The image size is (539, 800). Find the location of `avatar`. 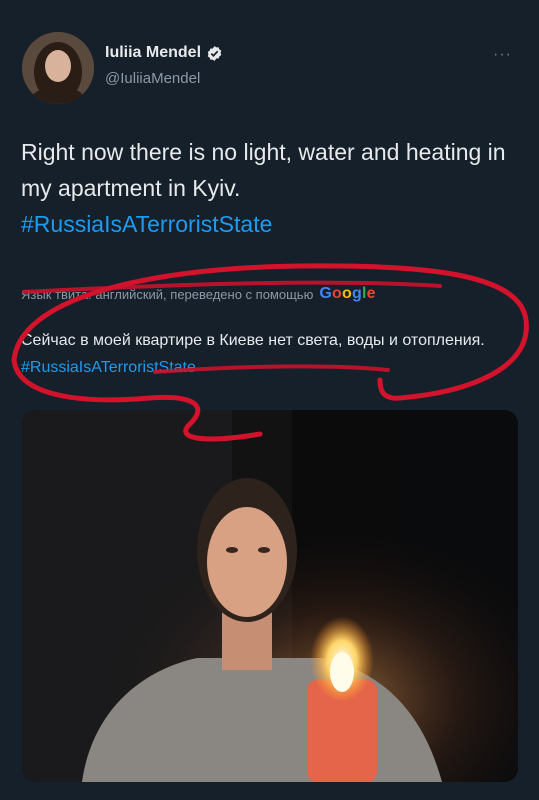

avatar is located at coordinates (58, 68).